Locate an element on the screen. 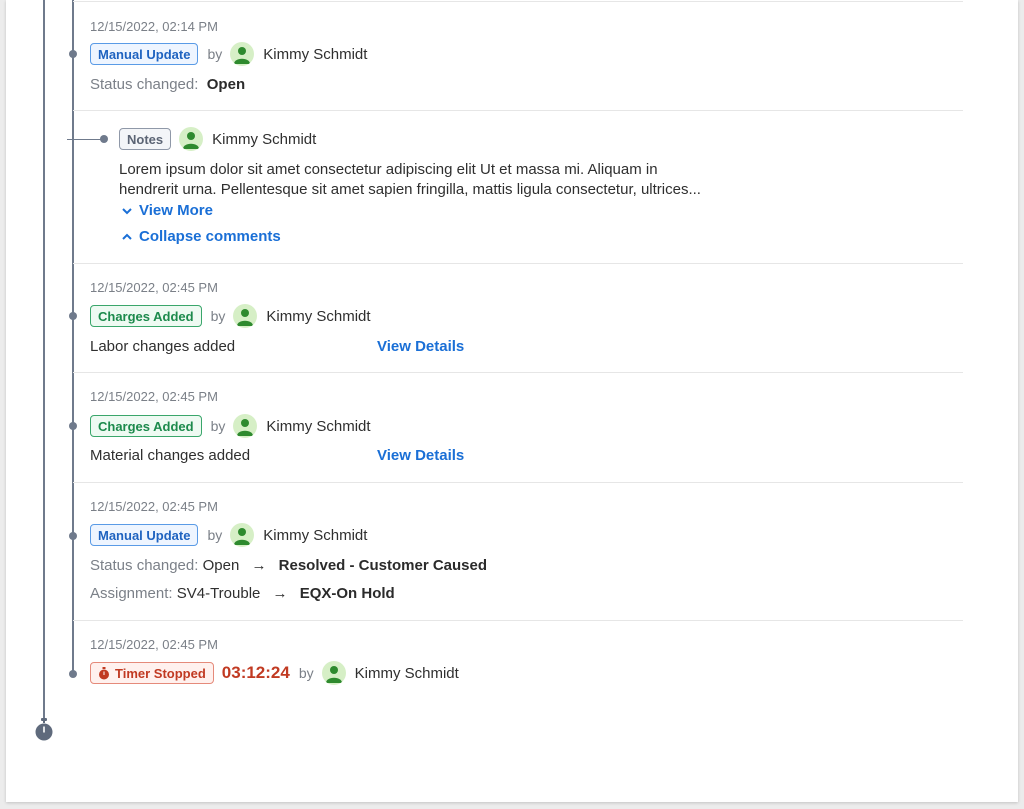 The width and height of the screenshot is (1024, 809). notes-header: Notes Kimmy Schmidt is located at coordinates (217, 139).